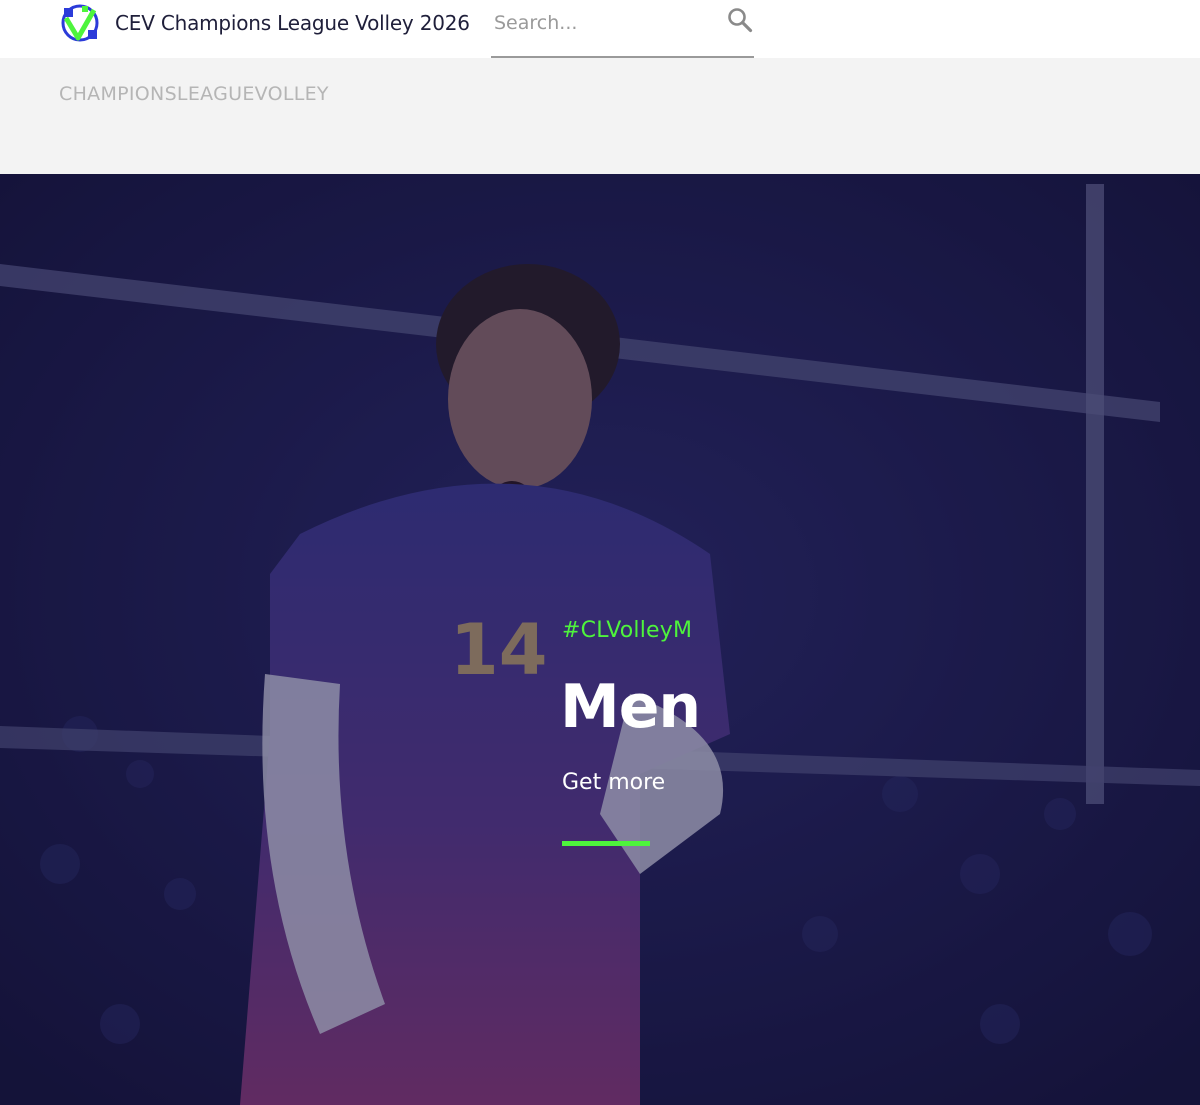  I want to click on cta-underline, so click(606, 843).